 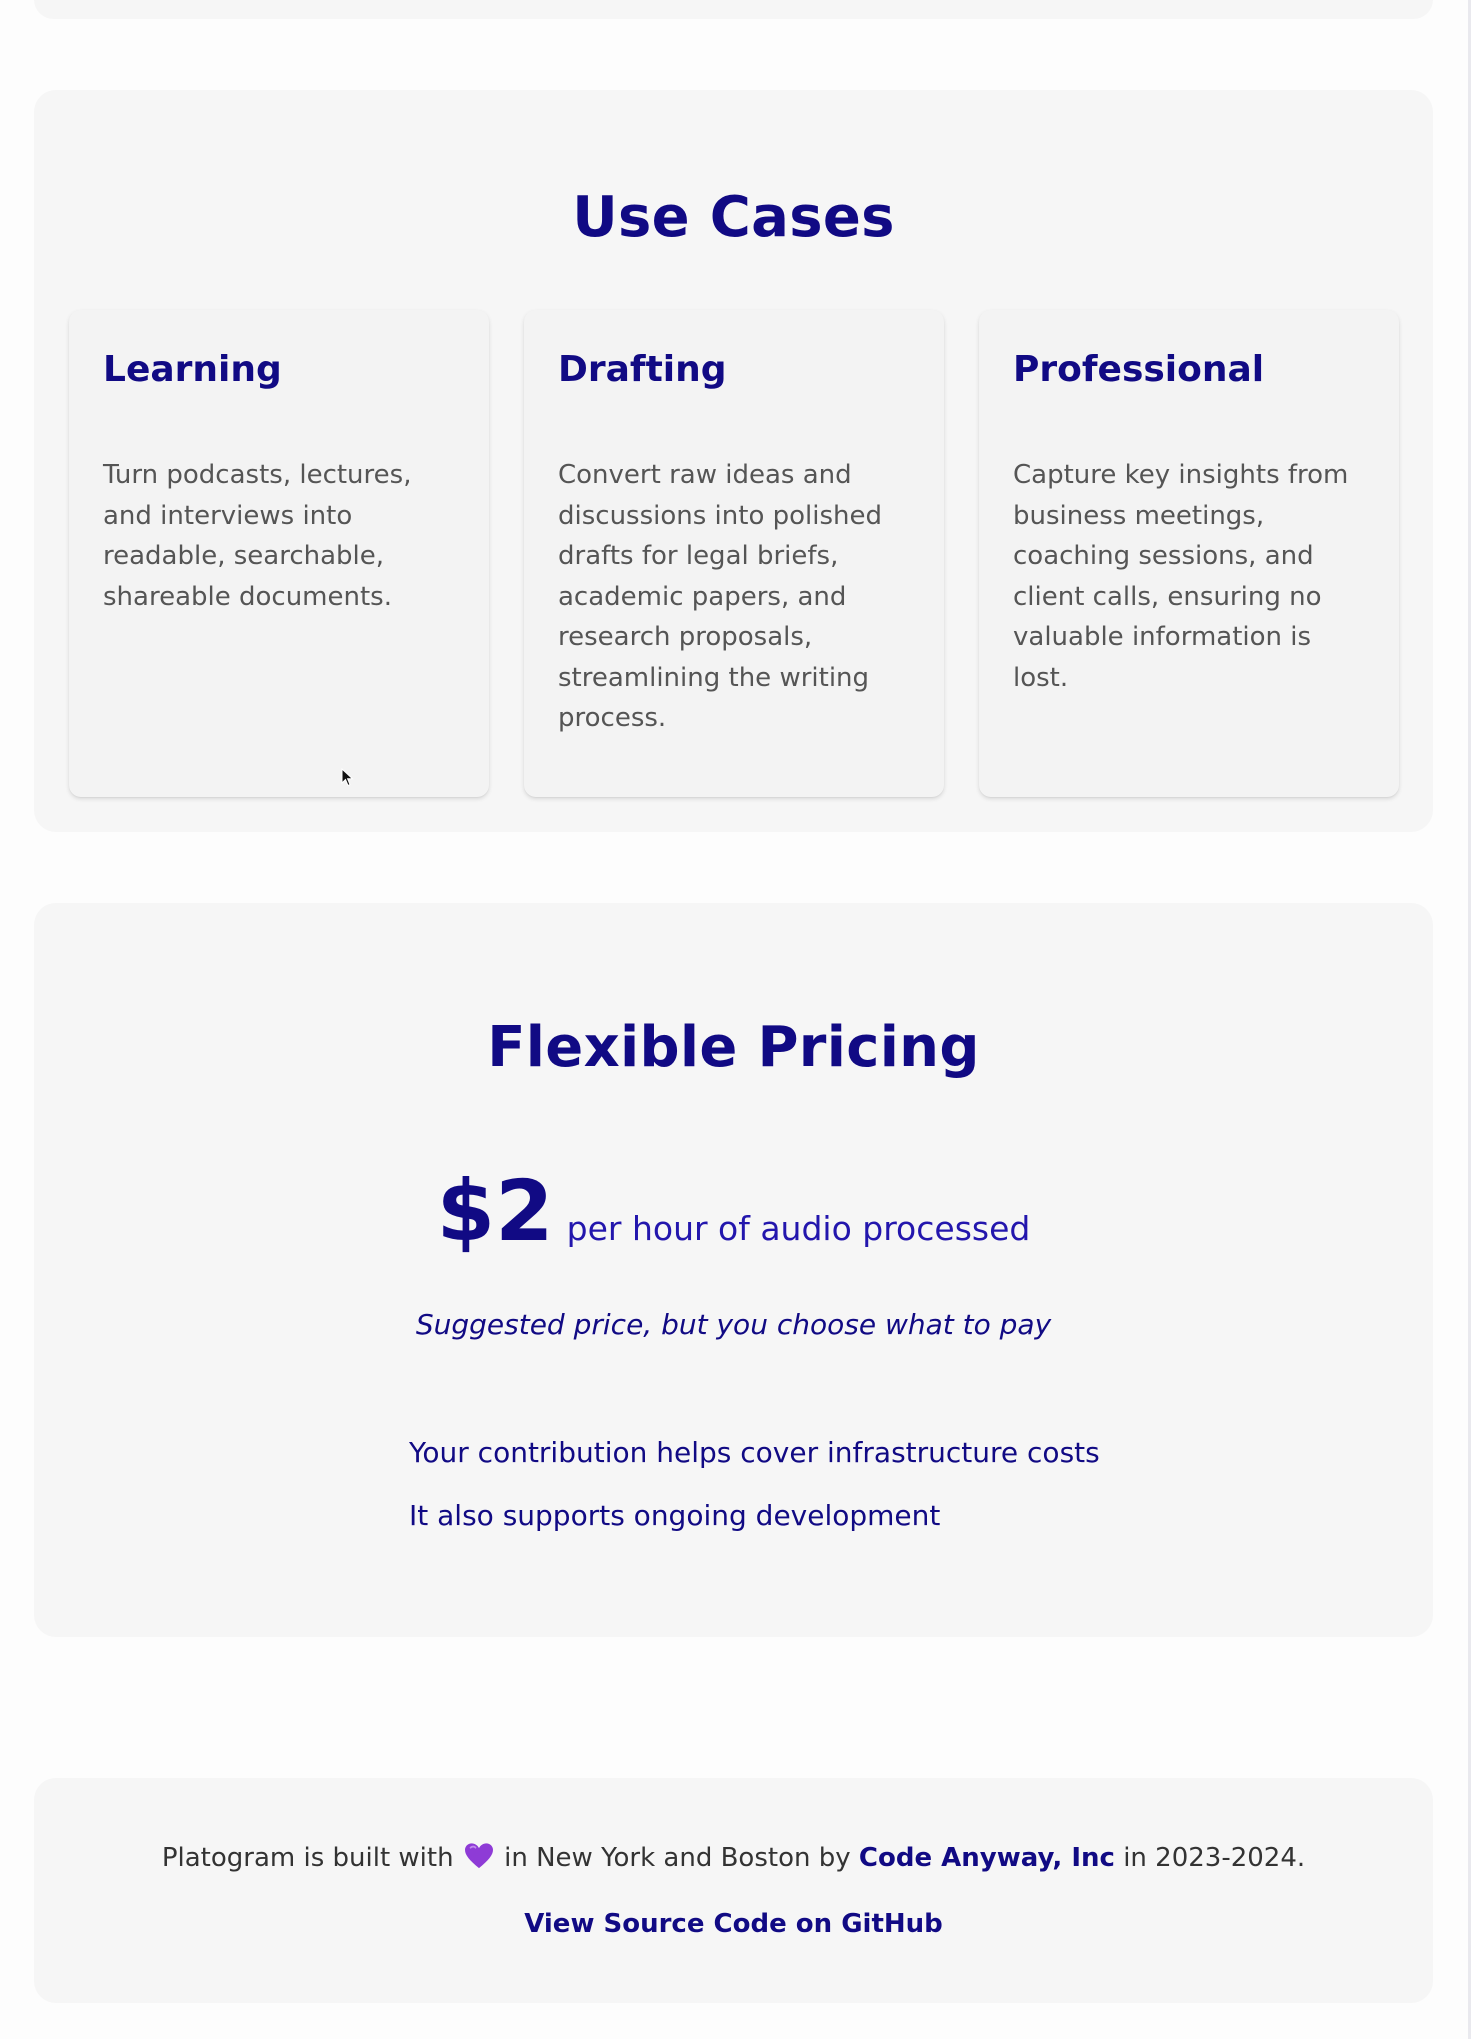 I want to click on benefit-item: It also supports ongoing development, so click(x=675, y=1515).